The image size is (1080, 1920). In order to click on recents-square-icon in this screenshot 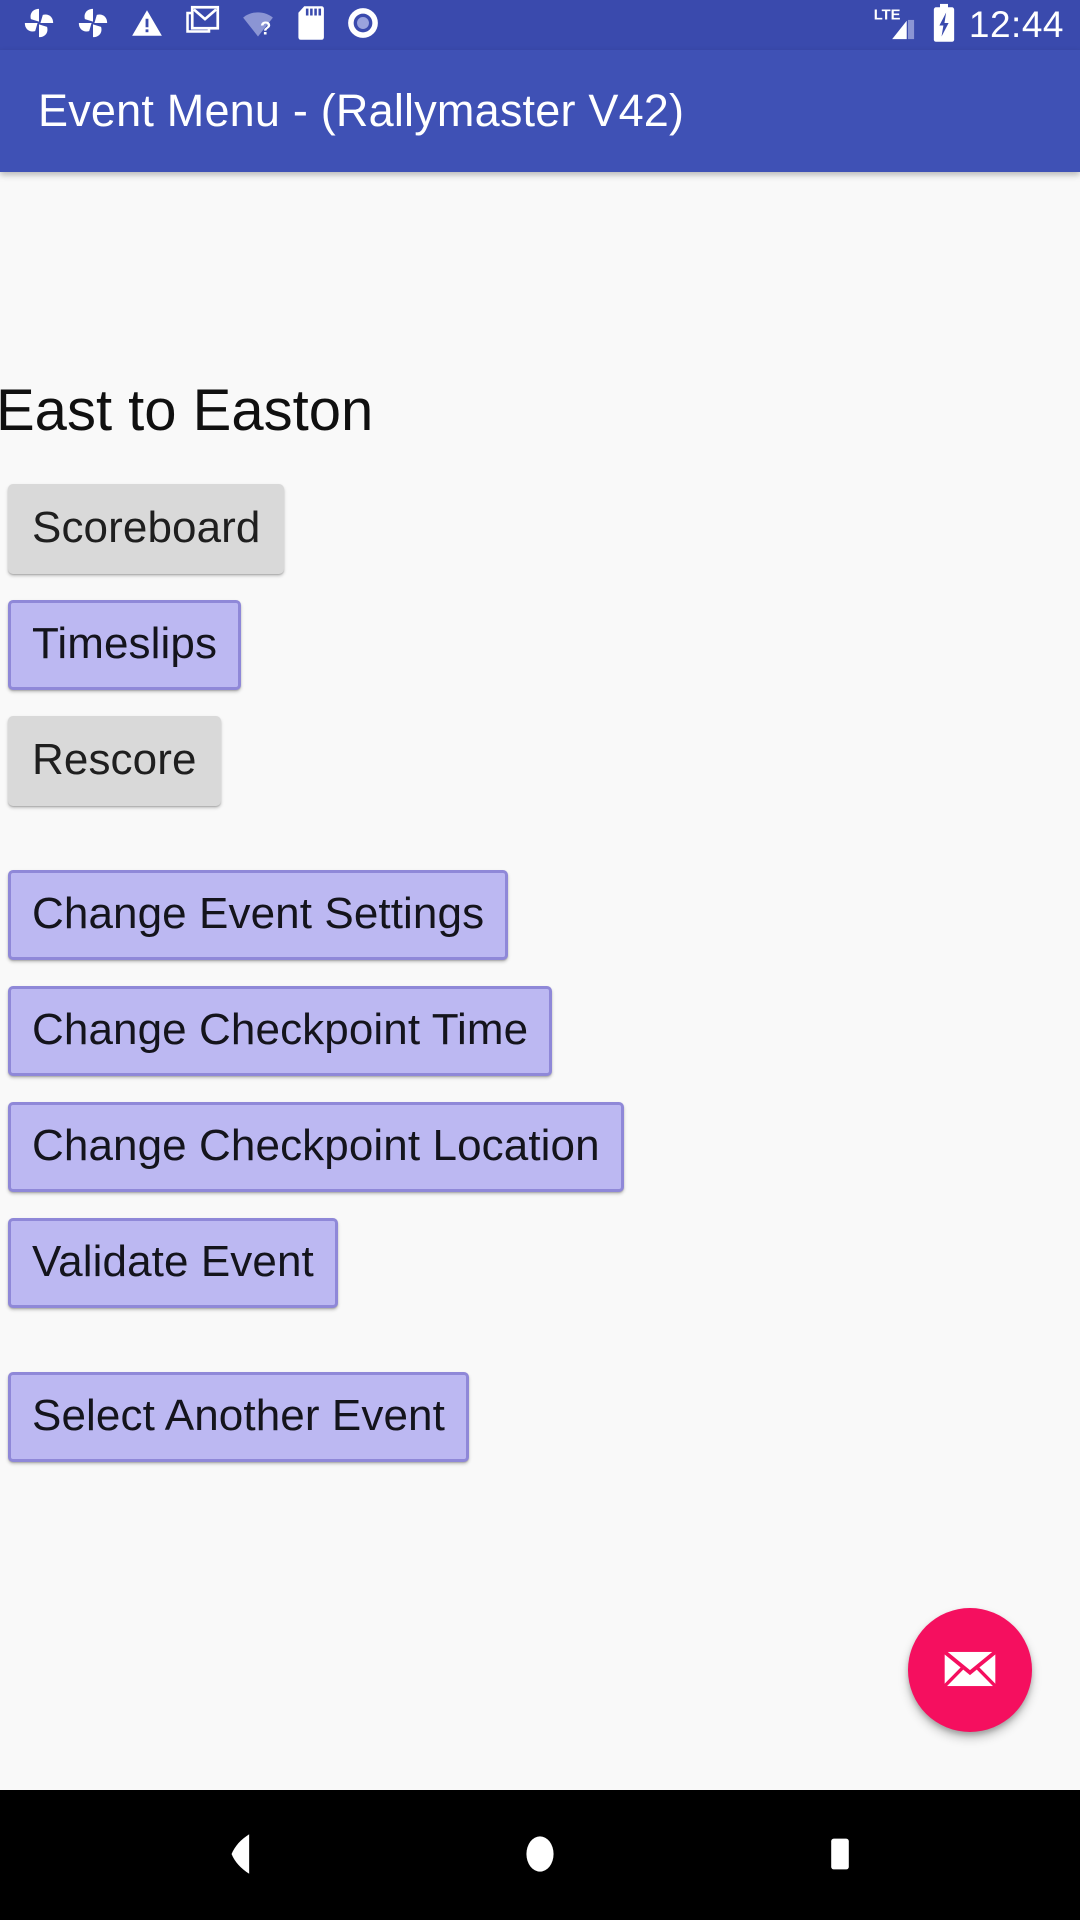, I will do `click(840, 1855)`.